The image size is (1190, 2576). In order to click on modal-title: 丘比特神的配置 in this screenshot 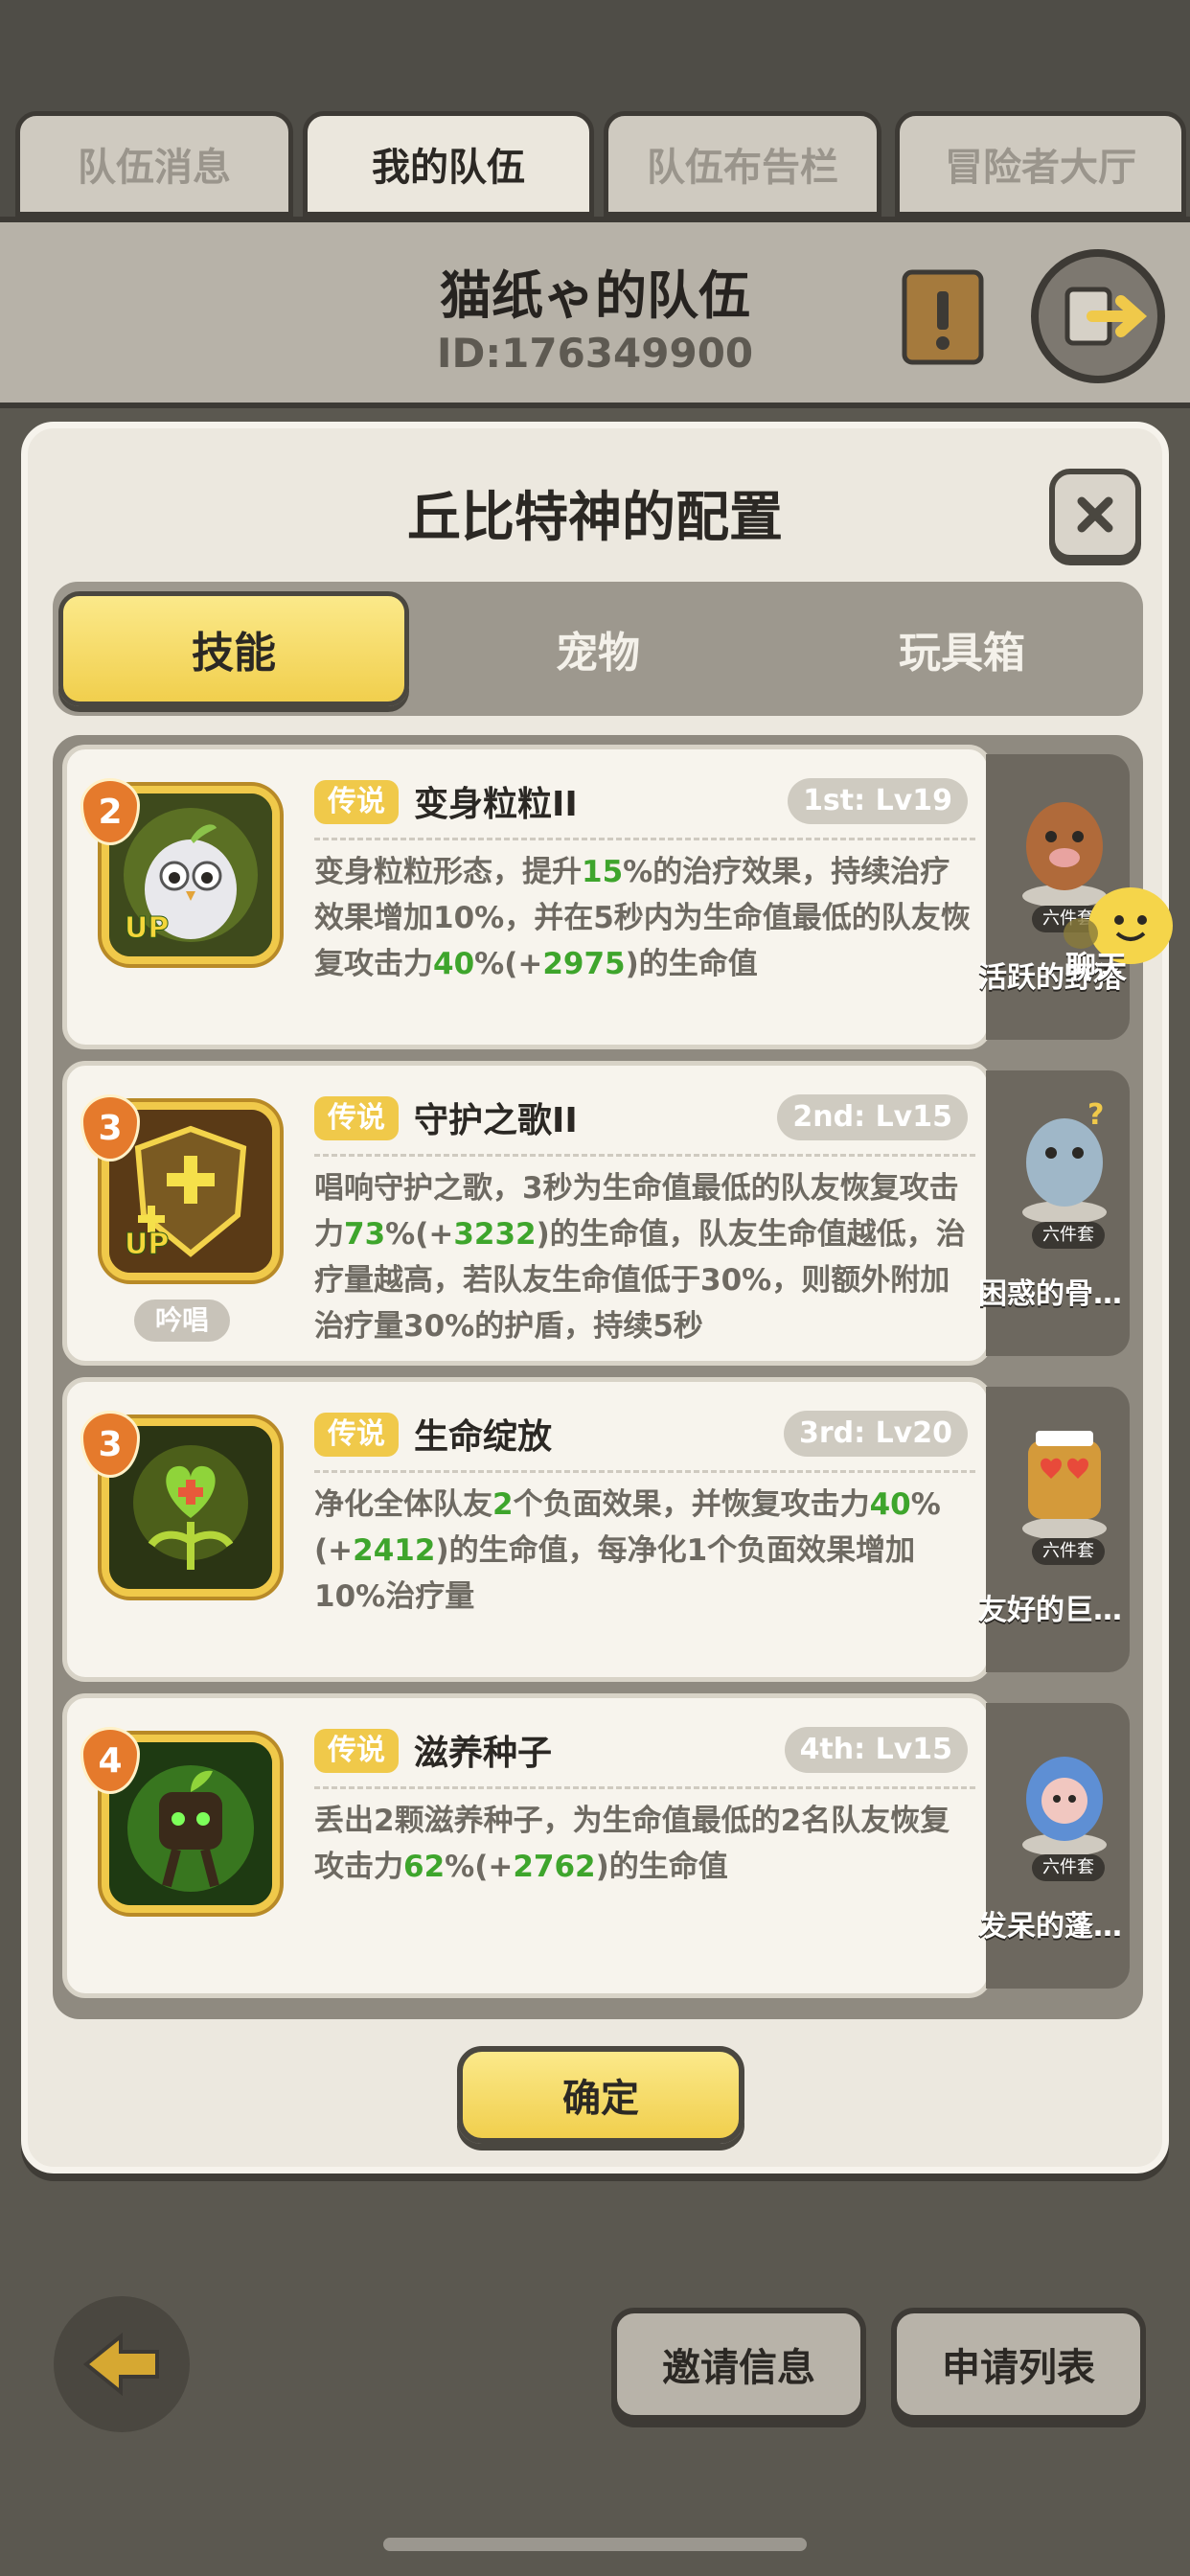, I will do `click(595, 518)`.